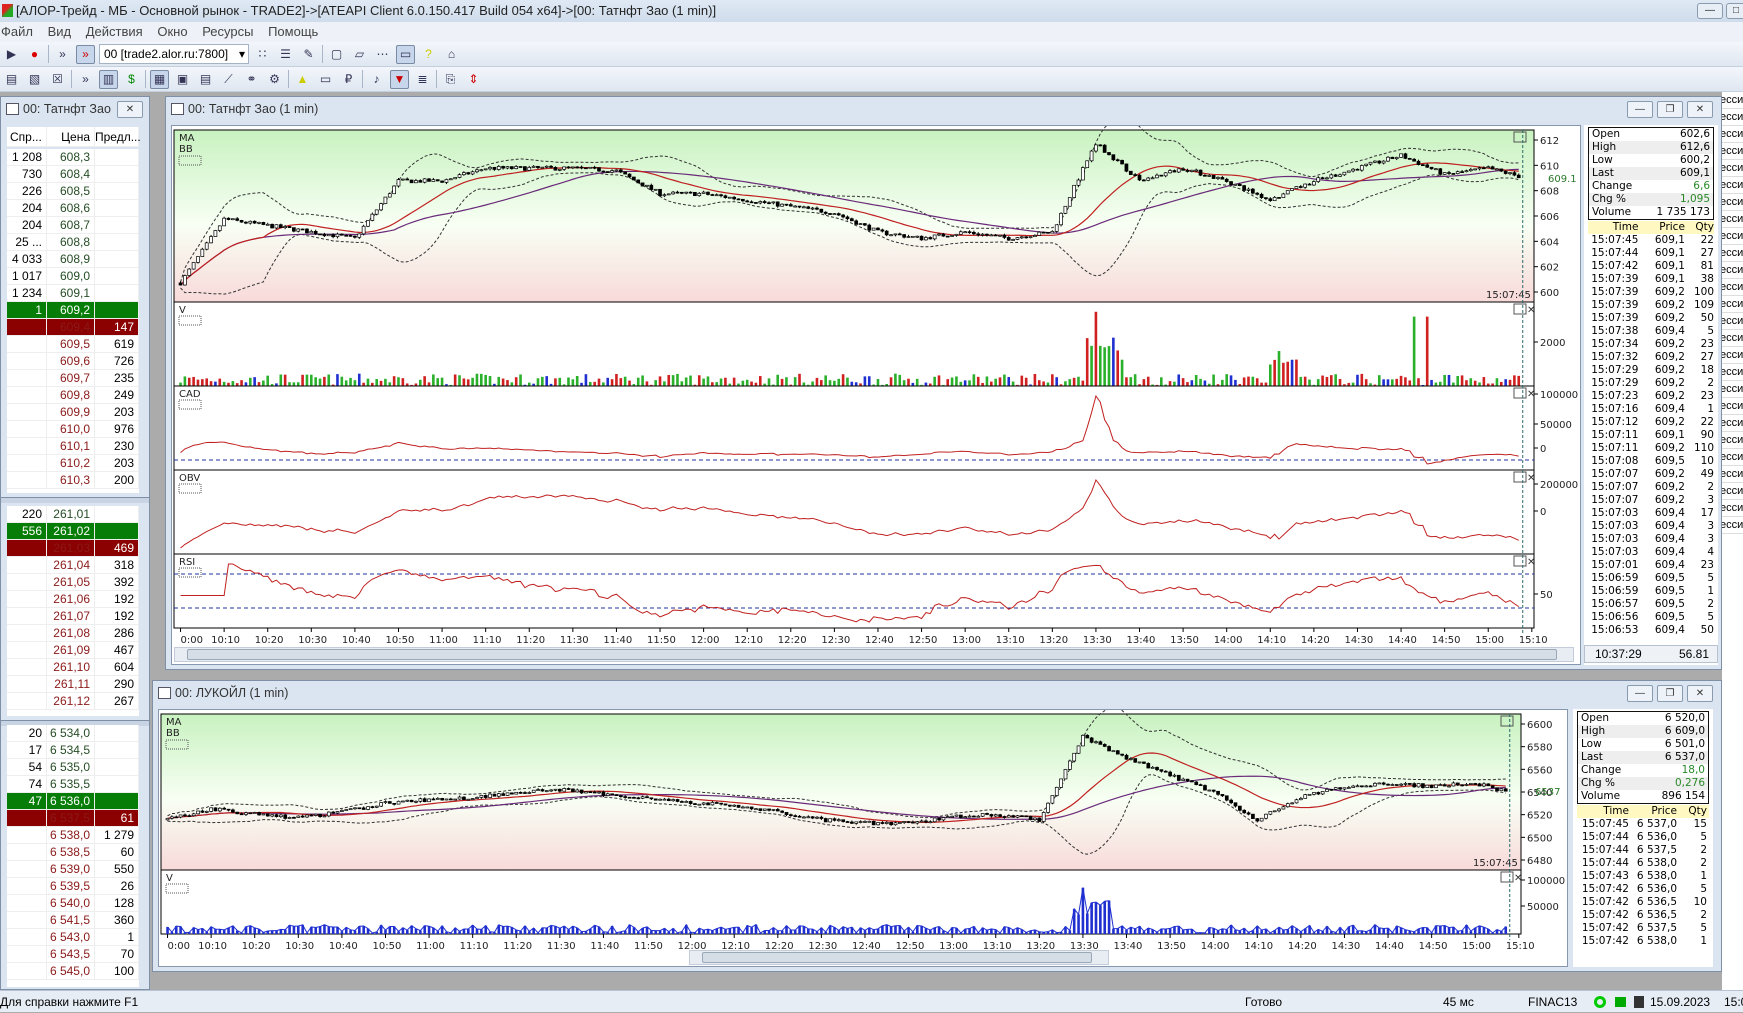  What do you see at coordinates (348, 79) in the screenshot?
I see `ruble-icon: ₽` at bounding box center [348, 79].